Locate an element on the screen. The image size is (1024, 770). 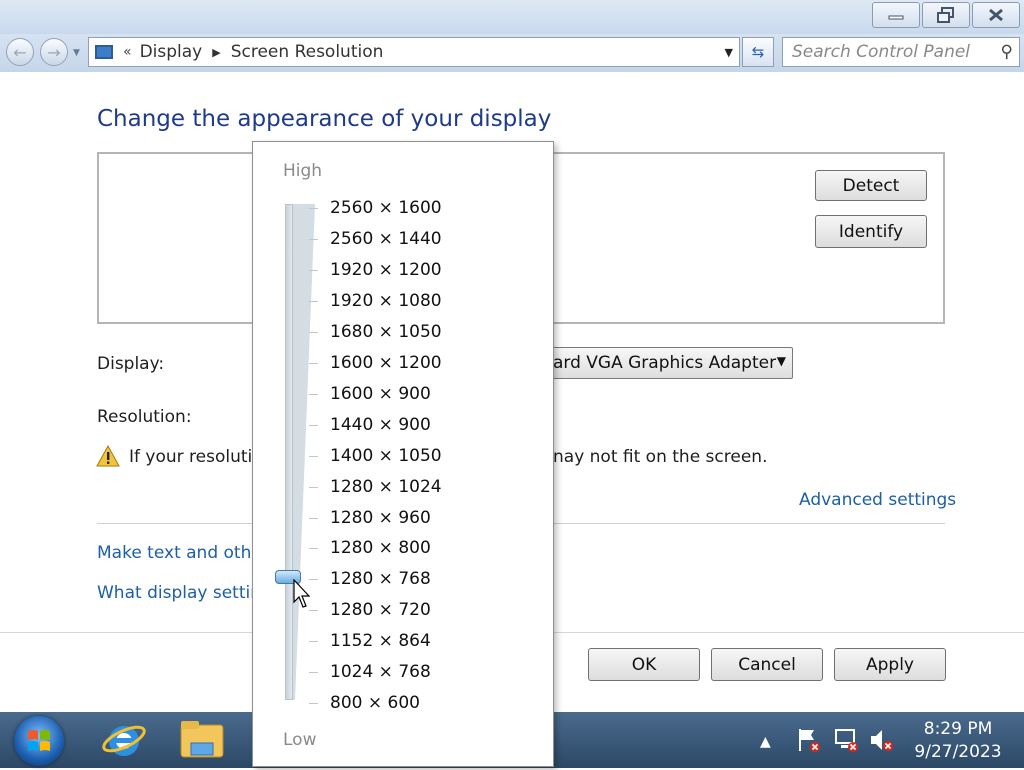
high-label: High is located at coordinates (303, 171).